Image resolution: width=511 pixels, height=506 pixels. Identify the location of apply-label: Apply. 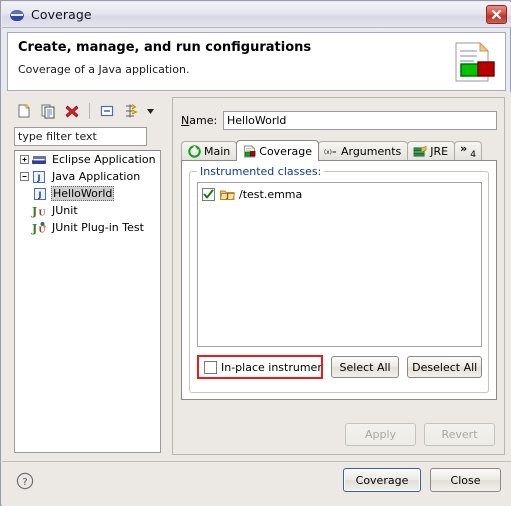
(380, 434).